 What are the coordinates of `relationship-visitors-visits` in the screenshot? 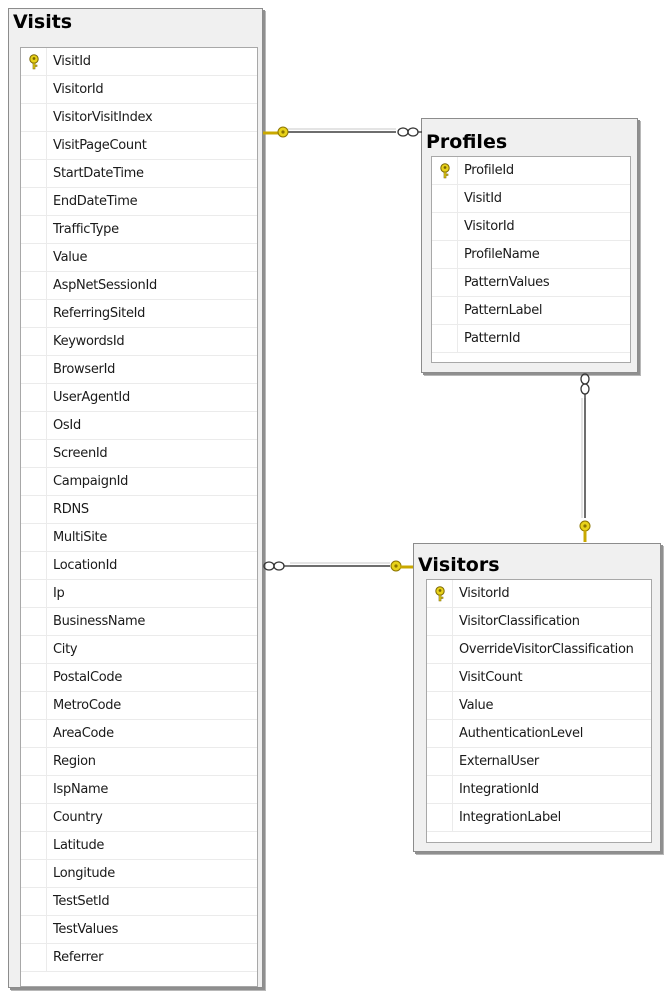 It's located at (338, 566).